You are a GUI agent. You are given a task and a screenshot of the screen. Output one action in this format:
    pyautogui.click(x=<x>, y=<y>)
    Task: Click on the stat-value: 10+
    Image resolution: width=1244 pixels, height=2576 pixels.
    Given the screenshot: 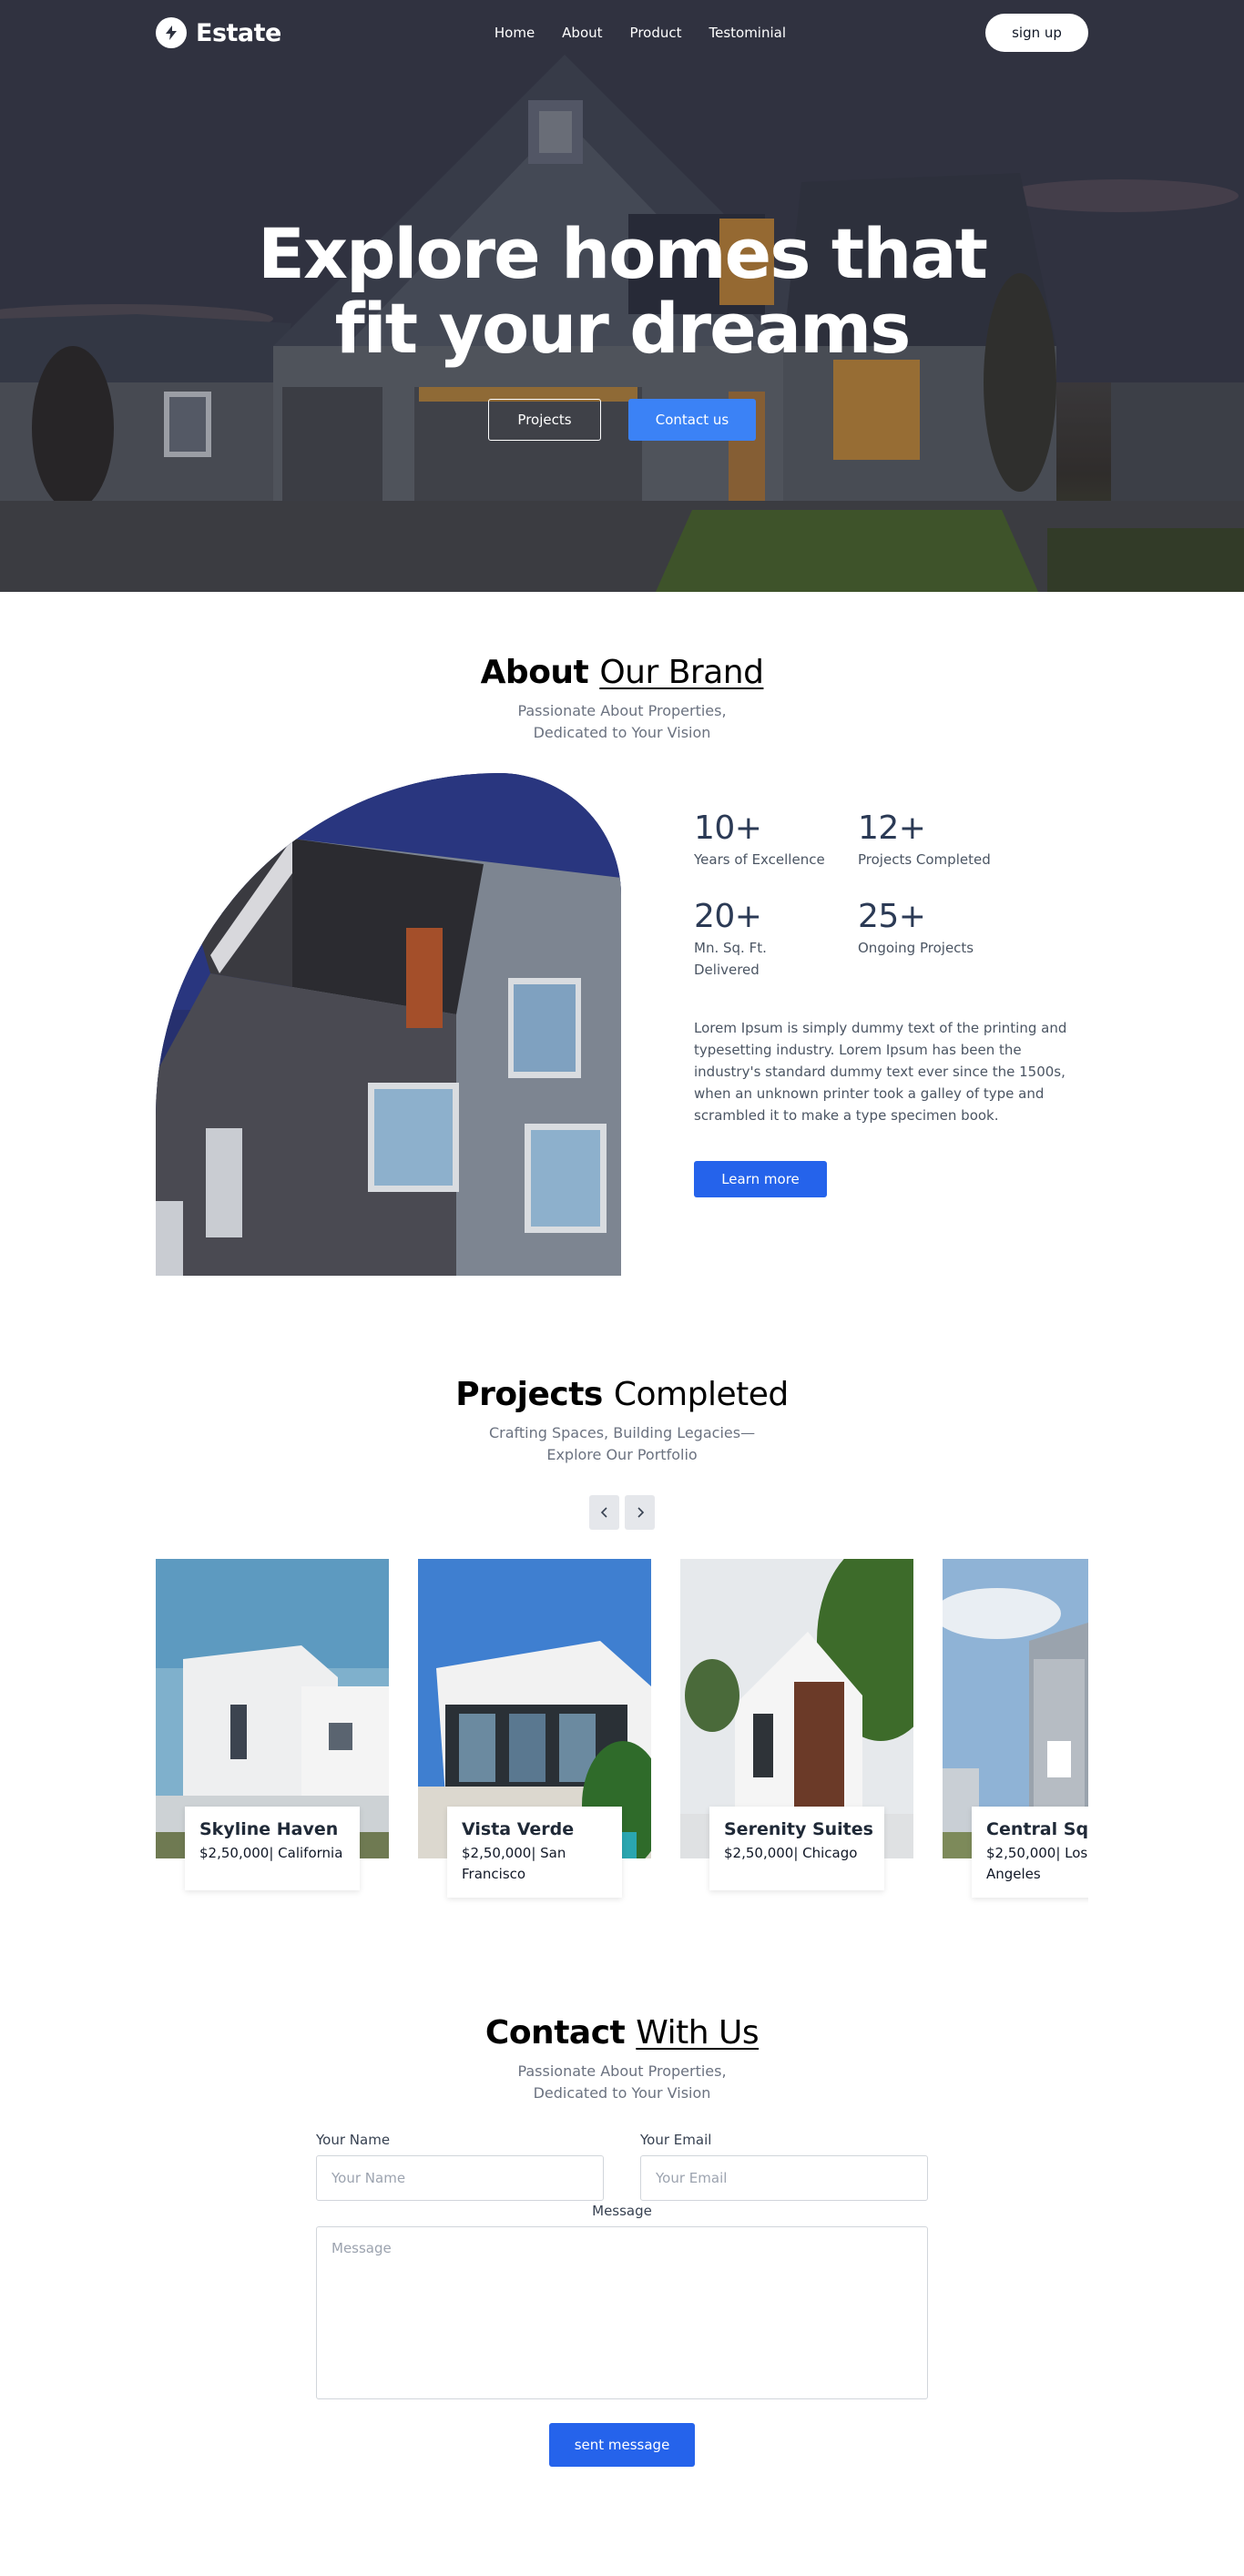 What is the action you would take?
    pyautogui.click(x=728, y=828)
    